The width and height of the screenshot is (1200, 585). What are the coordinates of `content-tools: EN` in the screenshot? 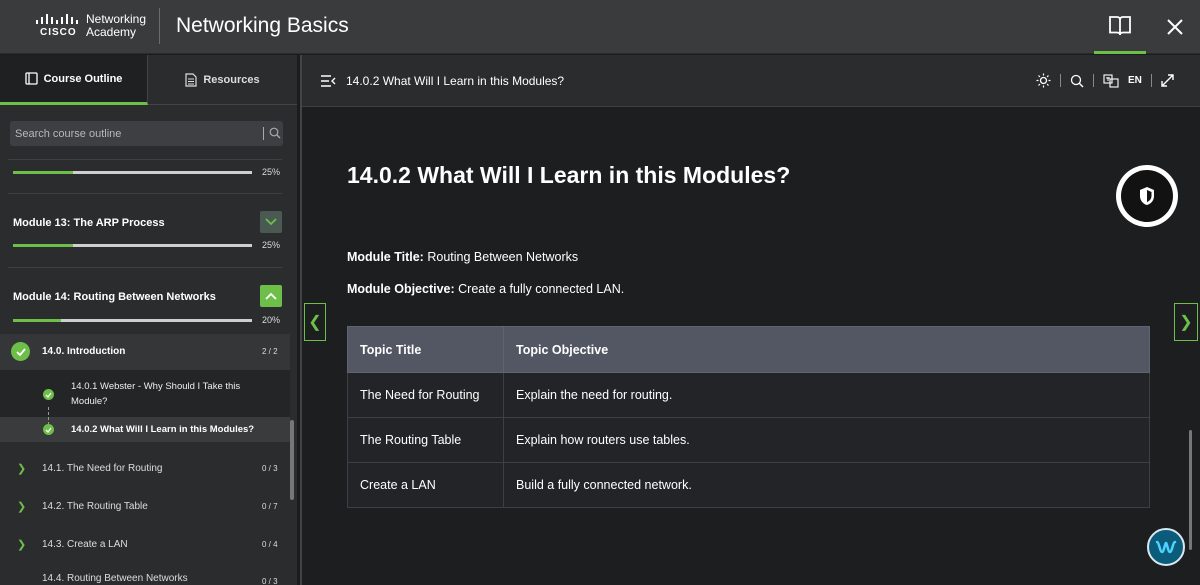 It's located at (1105, 80).